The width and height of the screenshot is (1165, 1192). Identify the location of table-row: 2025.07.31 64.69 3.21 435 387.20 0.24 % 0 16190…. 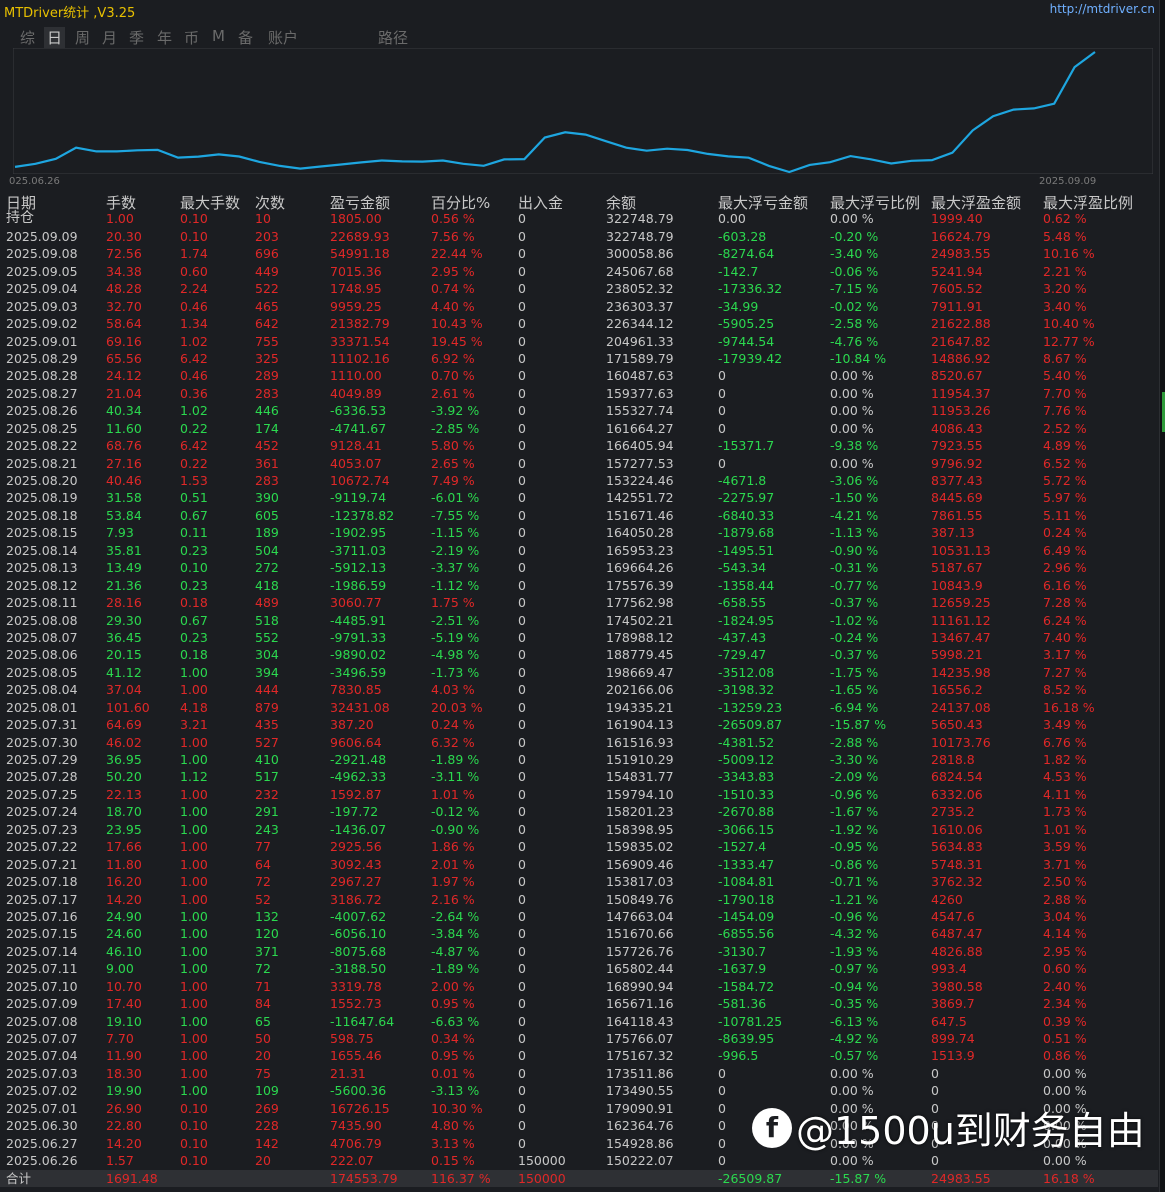
(579, 724).